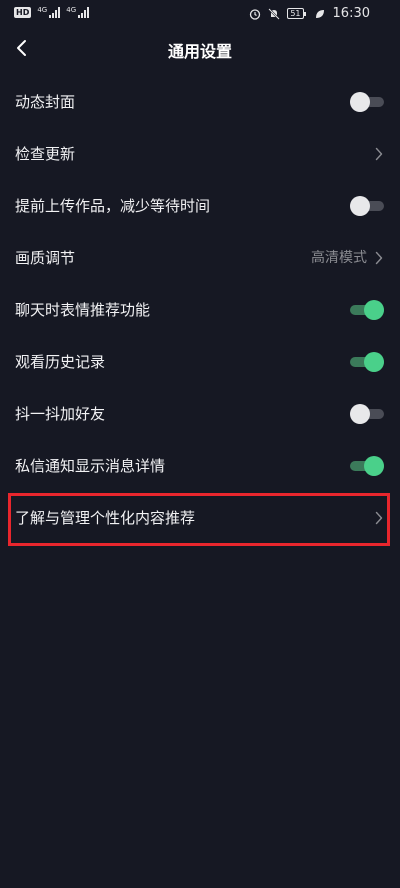 This screenshot has width=400, height=888. I want to click on setting-dynamic-cover: 动态封面, so click(200, 102).